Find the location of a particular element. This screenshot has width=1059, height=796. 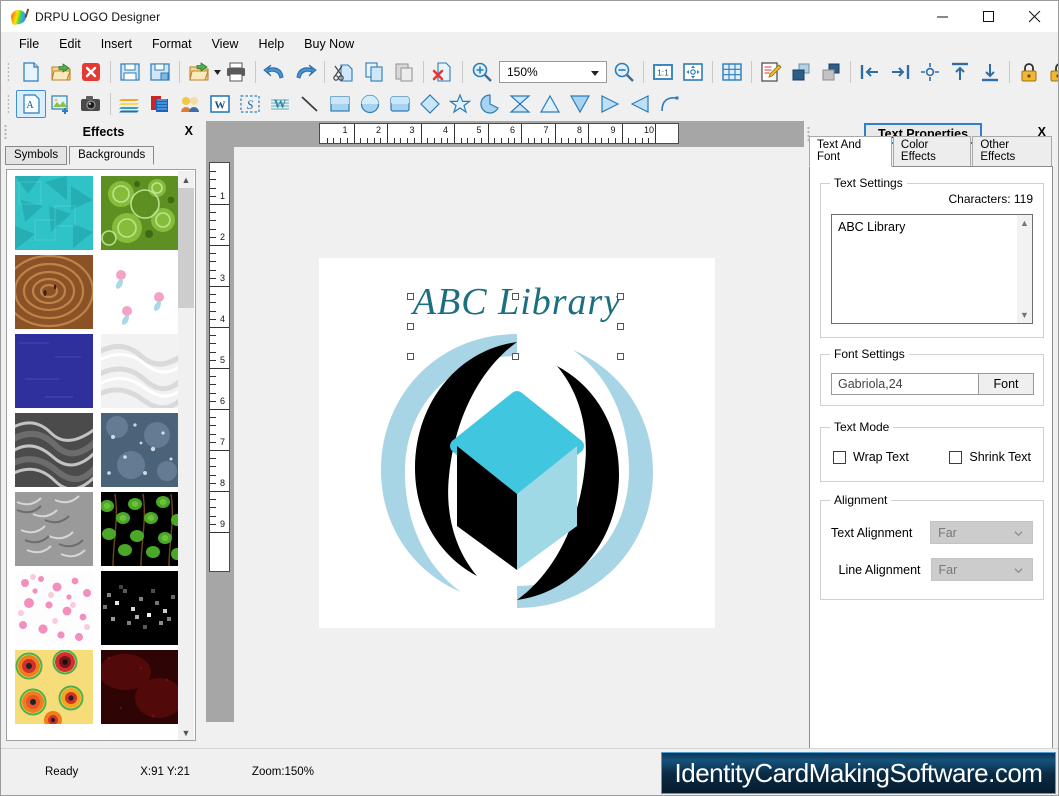

shape-text-icon: S is located at coordinates (250, 104).